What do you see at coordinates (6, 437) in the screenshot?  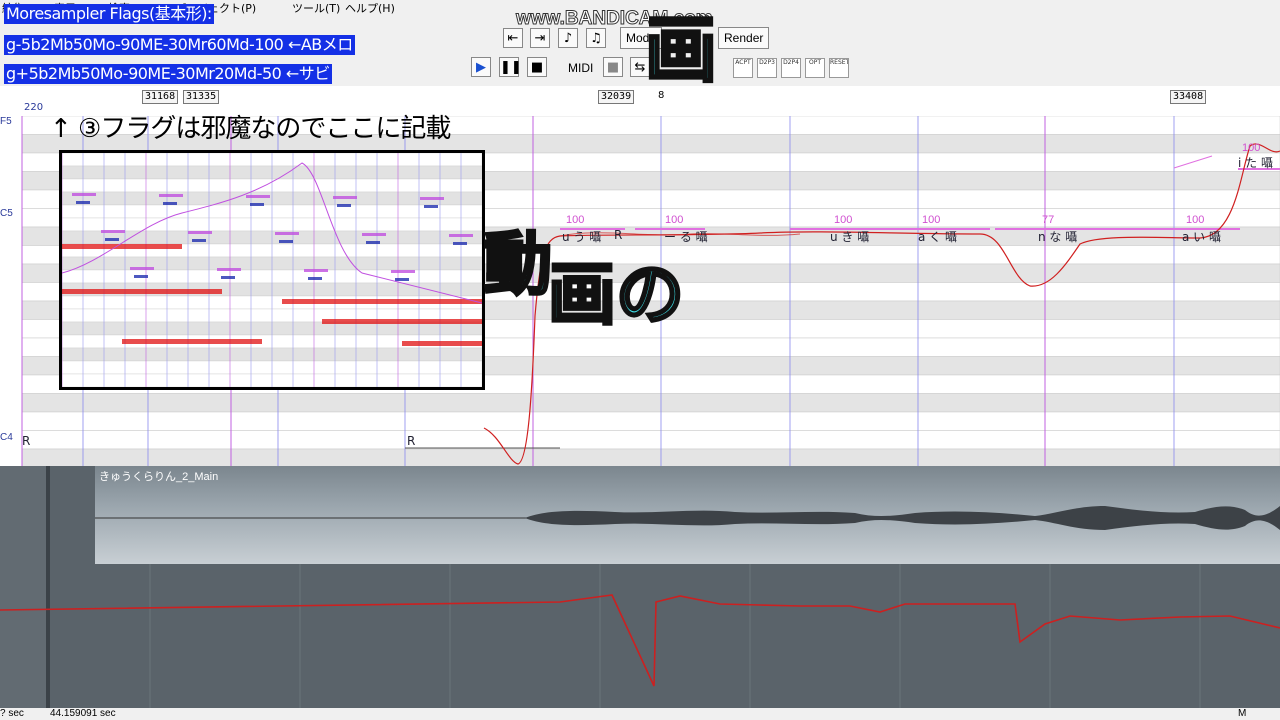 I see `key-label-c4: C4` at bounding box center [6, 437].